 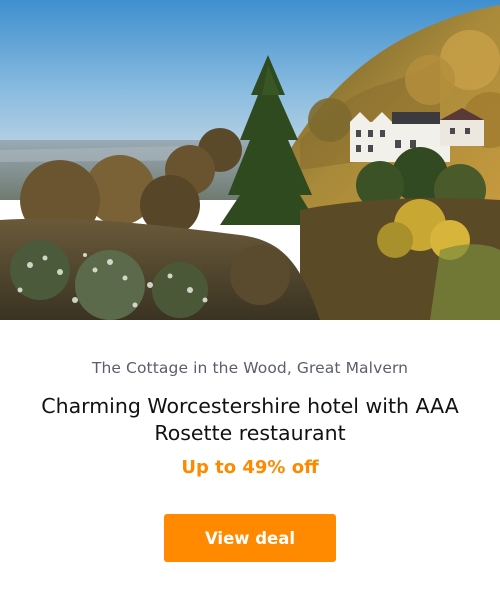 What do you see at coordinates (250, 368) in the screenshot?
I see `hotel-location: The Cottage in the Wood, Great Malvern` at bounding box center [250, 368].